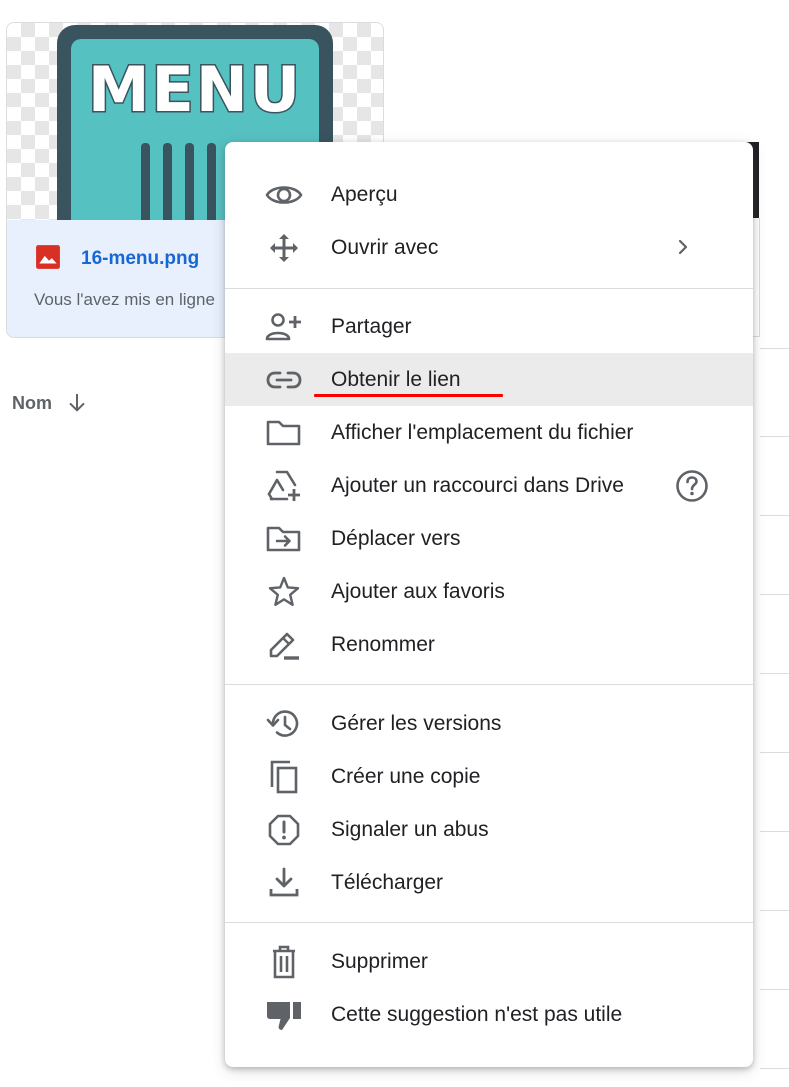 This screenshot has width=789, height=1087. I want to click on file-subtitle: Vous l'avez mis en ligne, so click(124, 299).